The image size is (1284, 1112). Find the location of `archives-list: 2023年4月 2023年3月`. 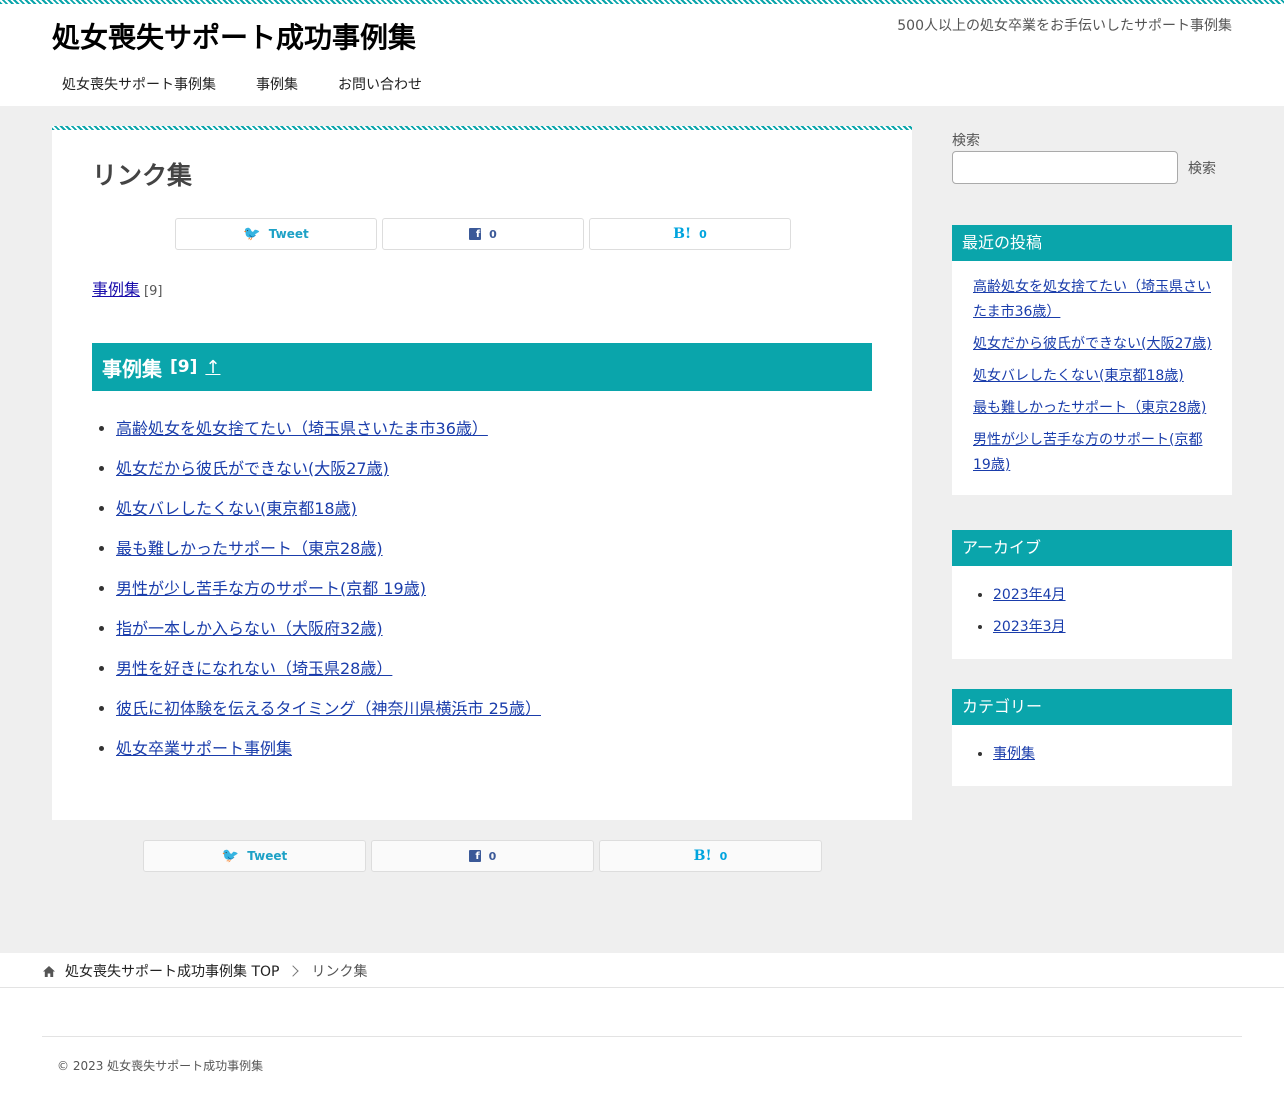

archives-list: 2023年4月 2023年3月 is located at coordinates (1092, 612).